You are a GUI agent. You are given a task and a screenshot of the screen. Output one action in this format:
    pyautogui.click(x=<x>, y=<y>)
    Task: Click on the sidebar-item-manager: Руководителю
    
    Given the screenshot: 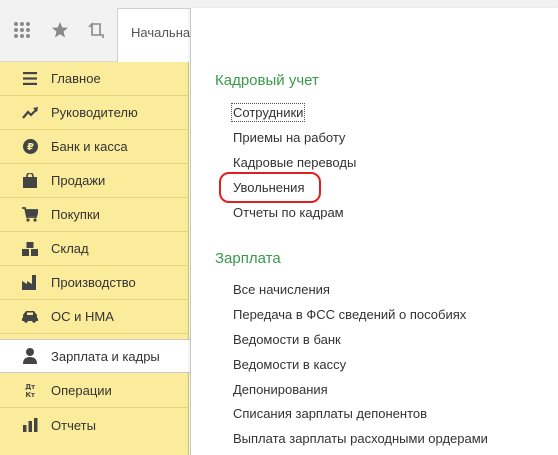 What is the action you would take?
    pyautogui.click(x=94, y=113)
    